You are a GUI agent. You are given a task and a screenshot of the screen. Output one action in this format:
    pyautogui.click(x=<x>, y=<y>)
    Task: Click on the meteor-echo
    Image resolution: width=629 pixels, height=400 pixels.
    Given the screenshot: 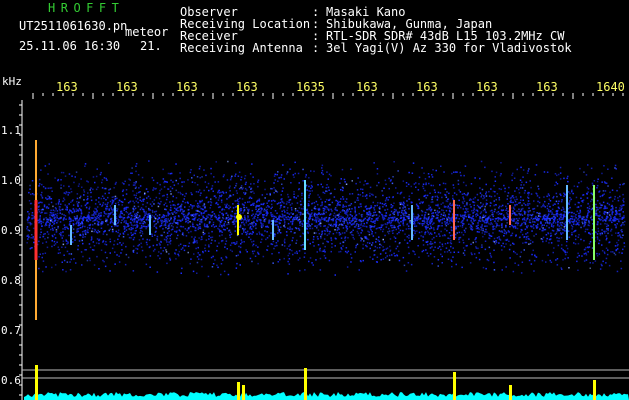 What is the action you would take?
    pyautogui.click(x=239, y=217)
    